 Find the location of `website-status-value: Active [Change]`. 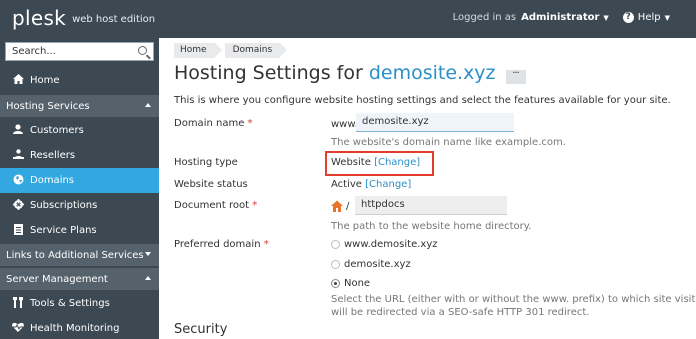

website-status-value: Active [Change] is located at coordinates (371, 184).